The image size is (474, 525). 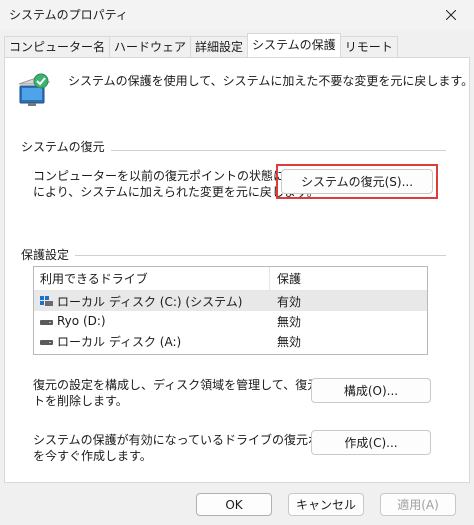 I want to click on table-row: ローカル ディスク (A:) 無効, so click(x=230, y=341).